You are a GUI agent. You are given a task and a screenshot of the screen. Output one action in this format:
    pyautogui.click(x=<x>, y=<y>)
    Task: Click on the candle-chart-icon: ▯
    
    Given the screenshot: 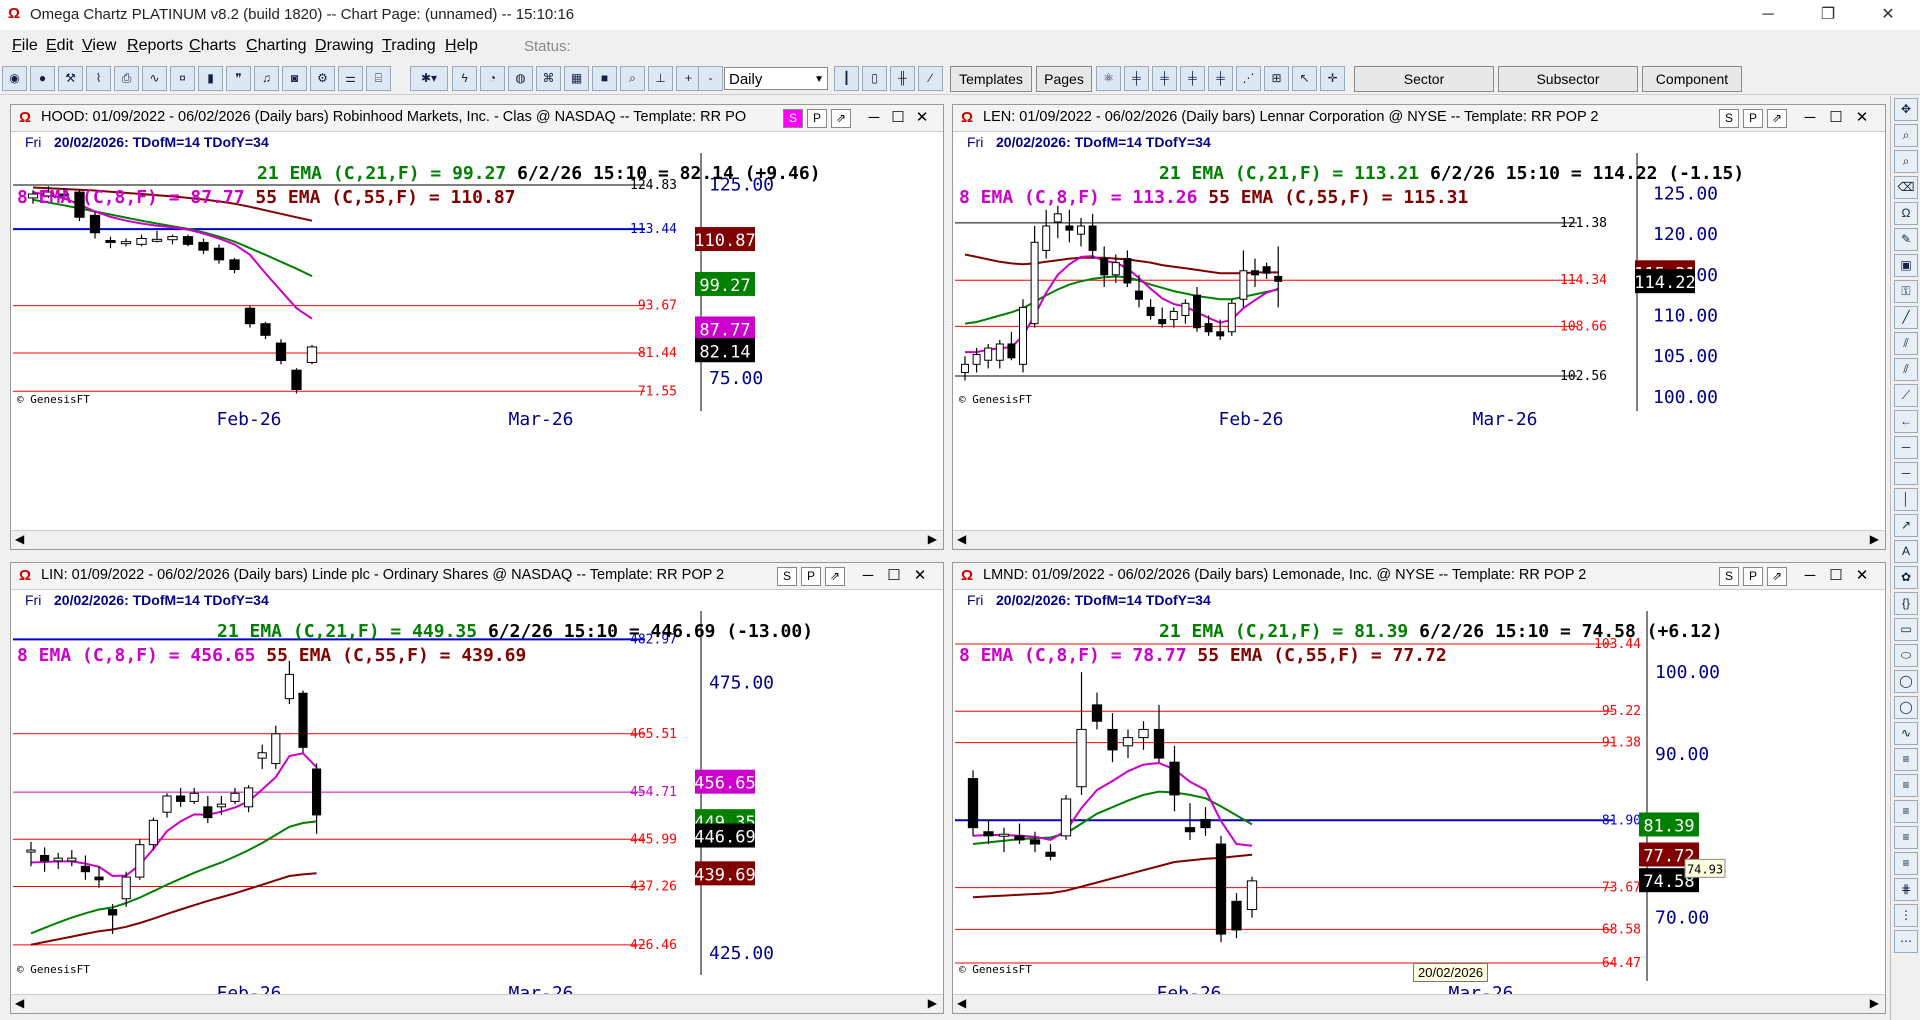 What is the action you would take?
    pyautogui.click(x=874, y=78)
    